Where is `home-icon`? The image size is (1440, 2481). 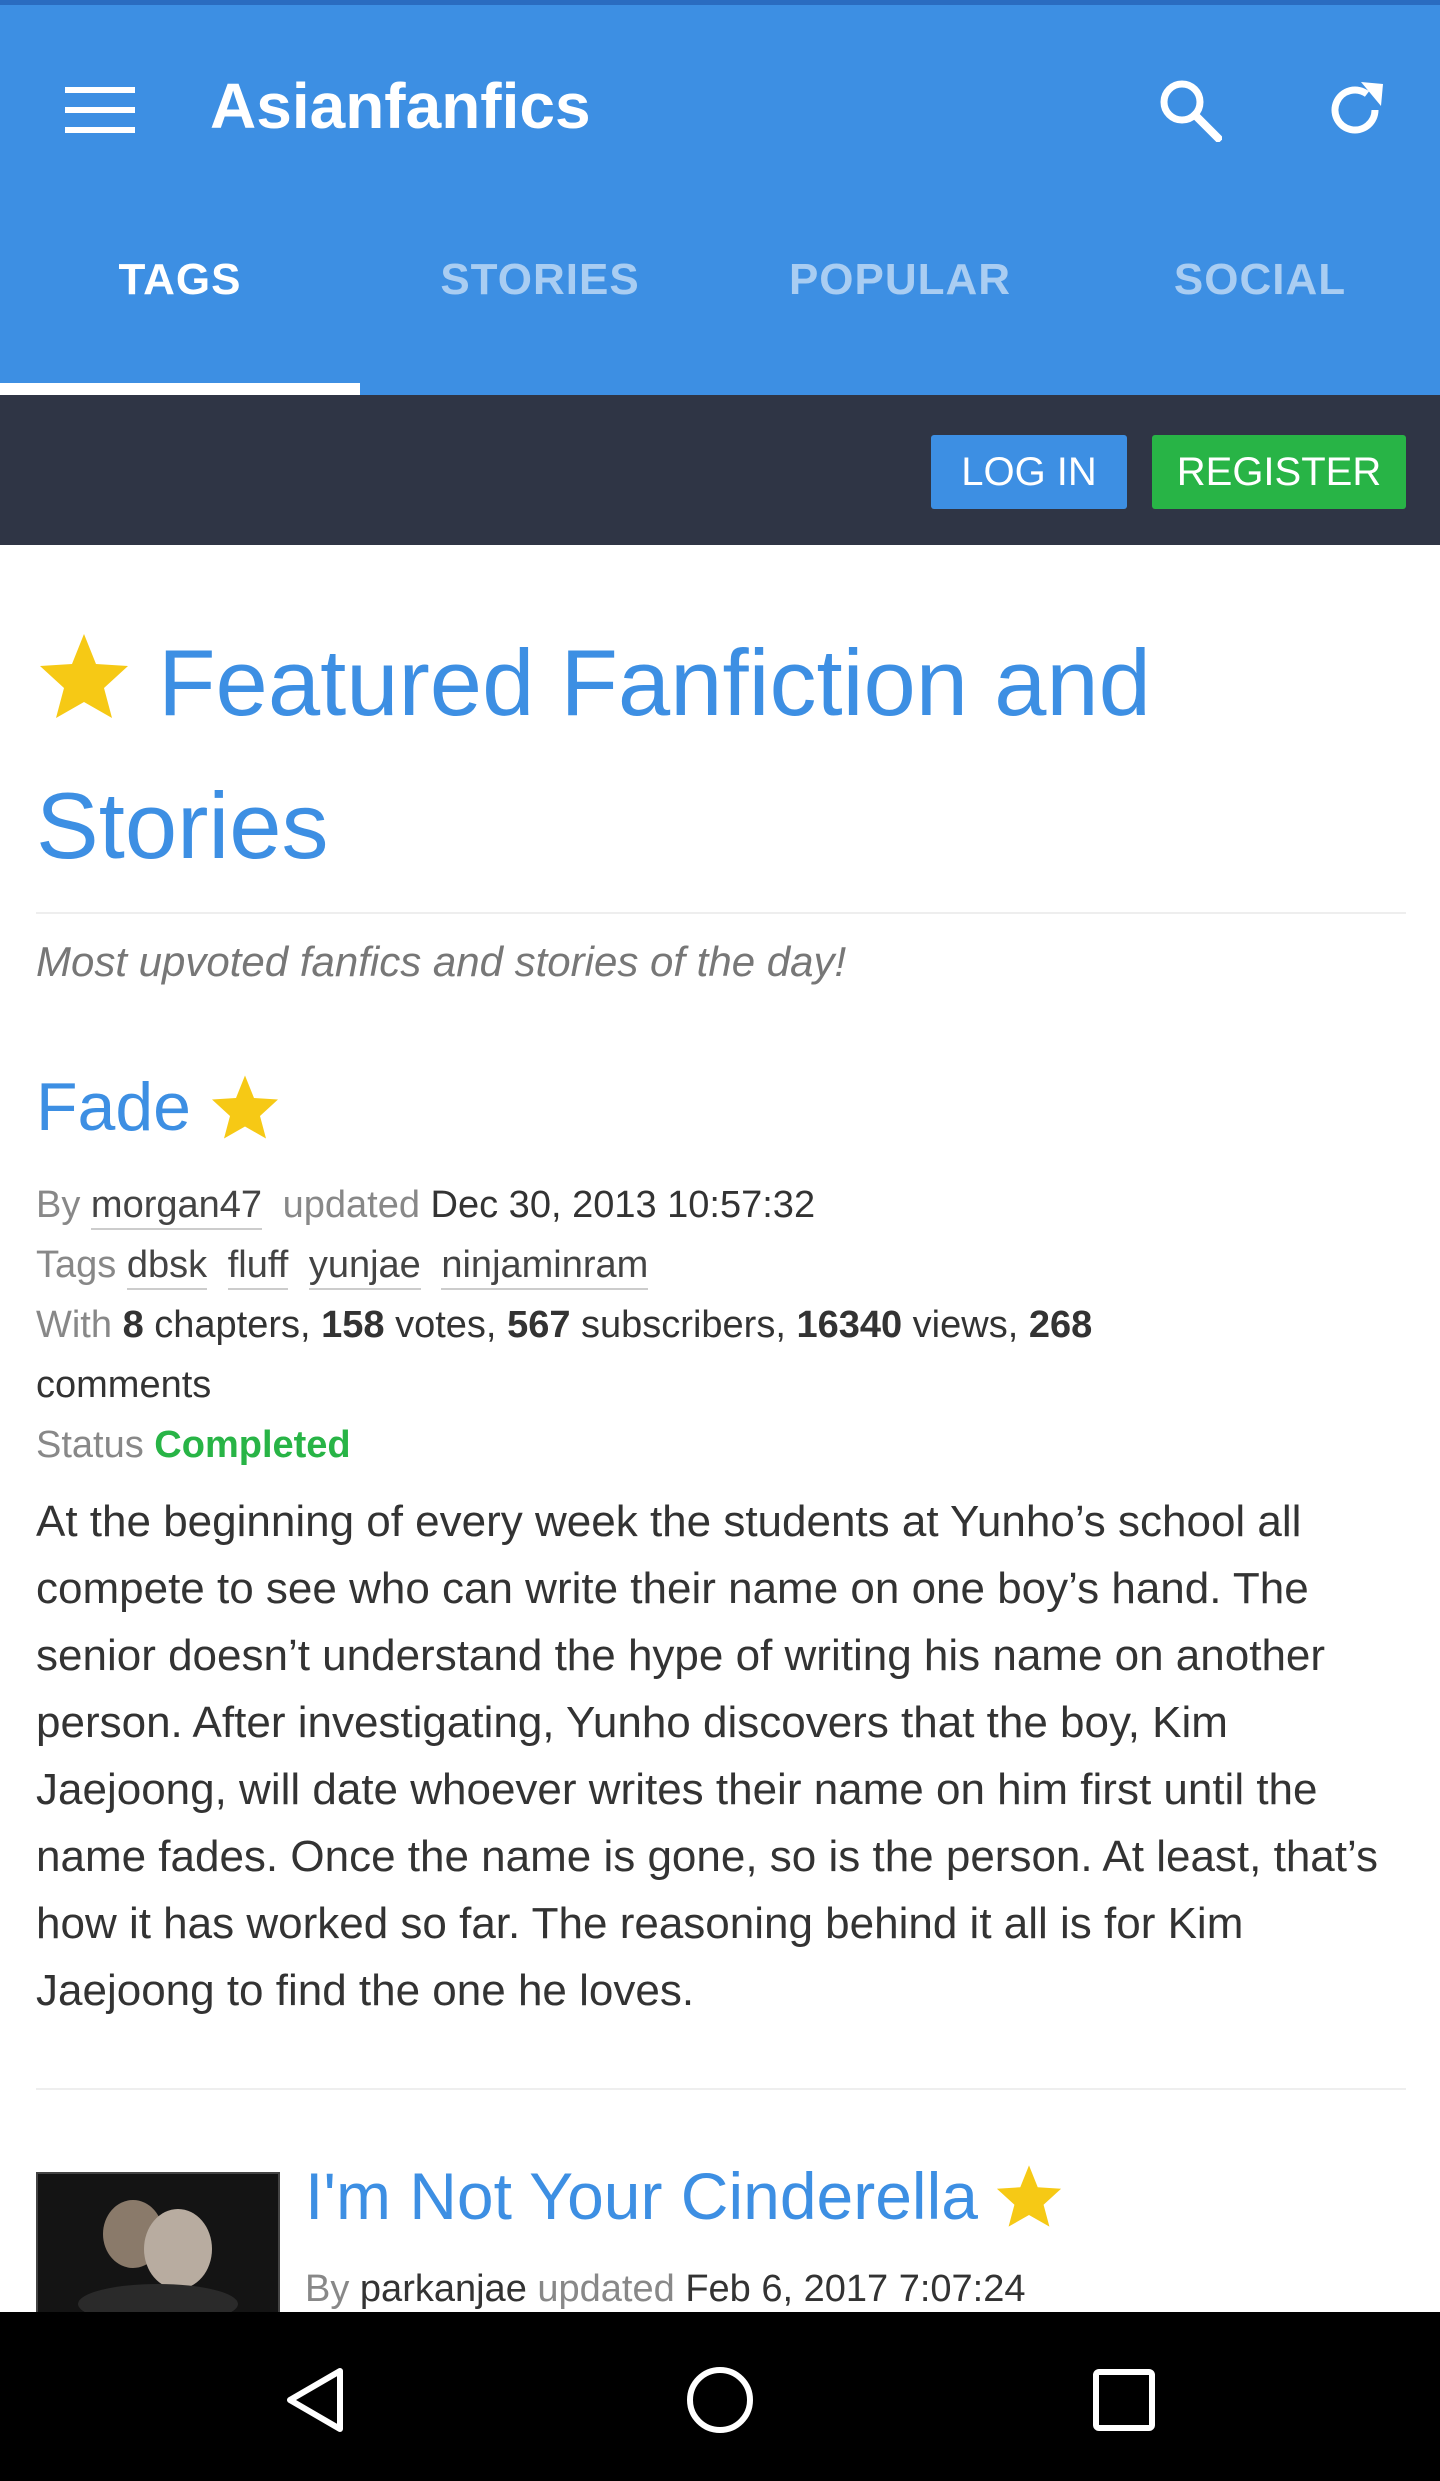
home-icon is located at coordinates (720, 2400).